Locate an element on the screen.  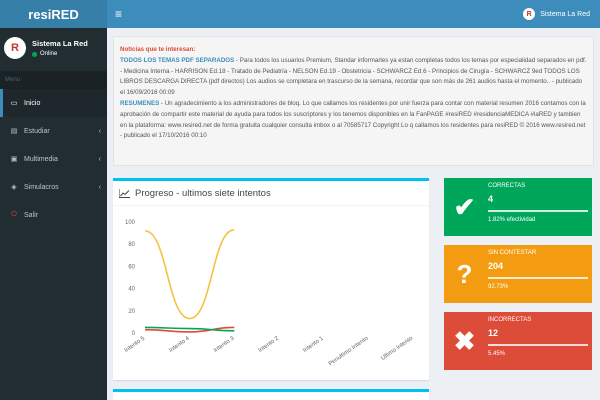
notice-title: Noticias que te interesan: is located at coordinates (158, 49).